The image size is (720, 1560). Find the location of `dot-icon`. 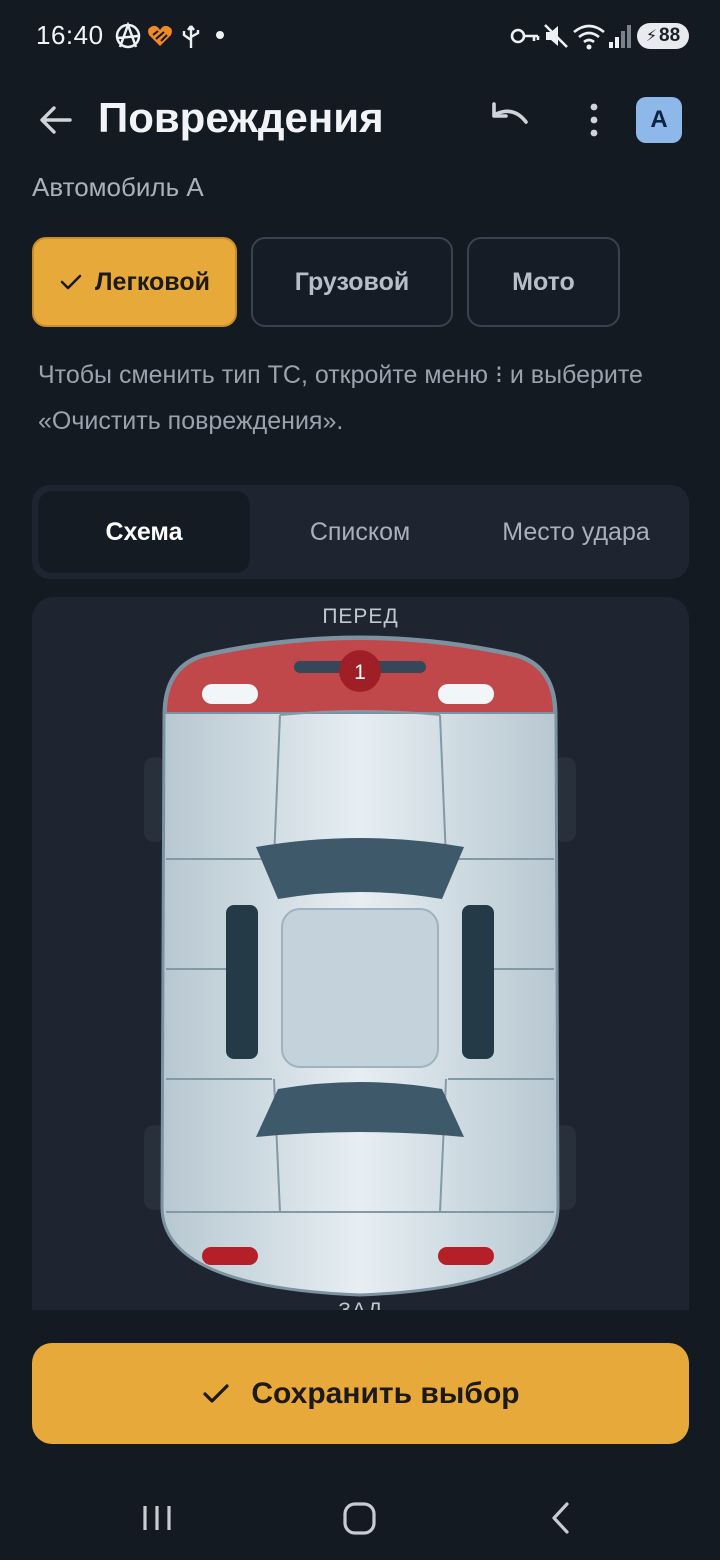

dot-icon is located at coordinates (220, 35).